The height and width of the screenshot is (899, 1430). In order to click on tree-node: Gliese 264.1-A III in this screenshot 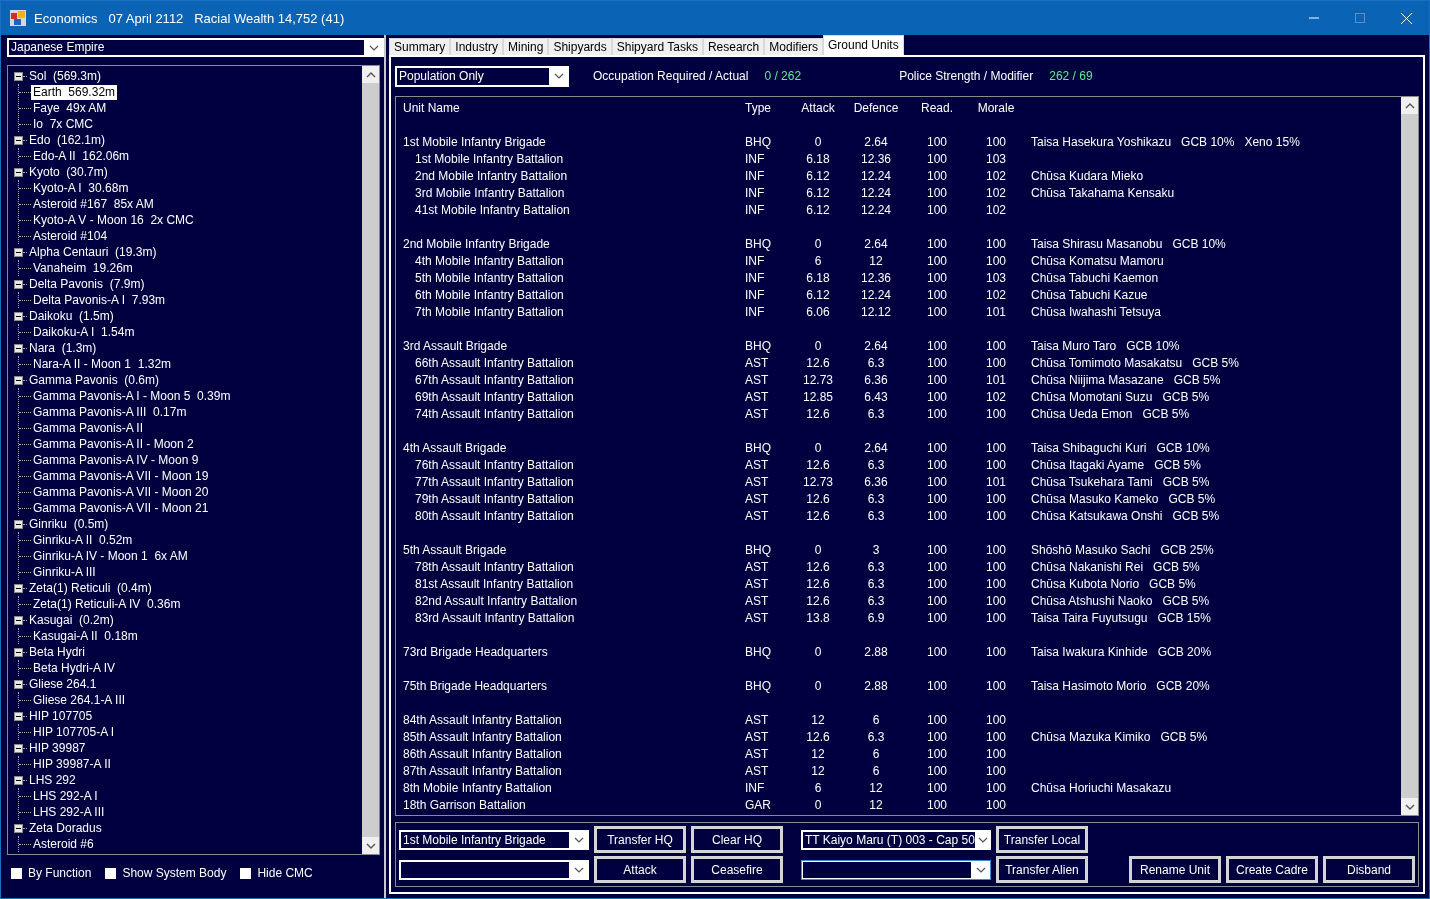, I will do `click(79, 700)`.